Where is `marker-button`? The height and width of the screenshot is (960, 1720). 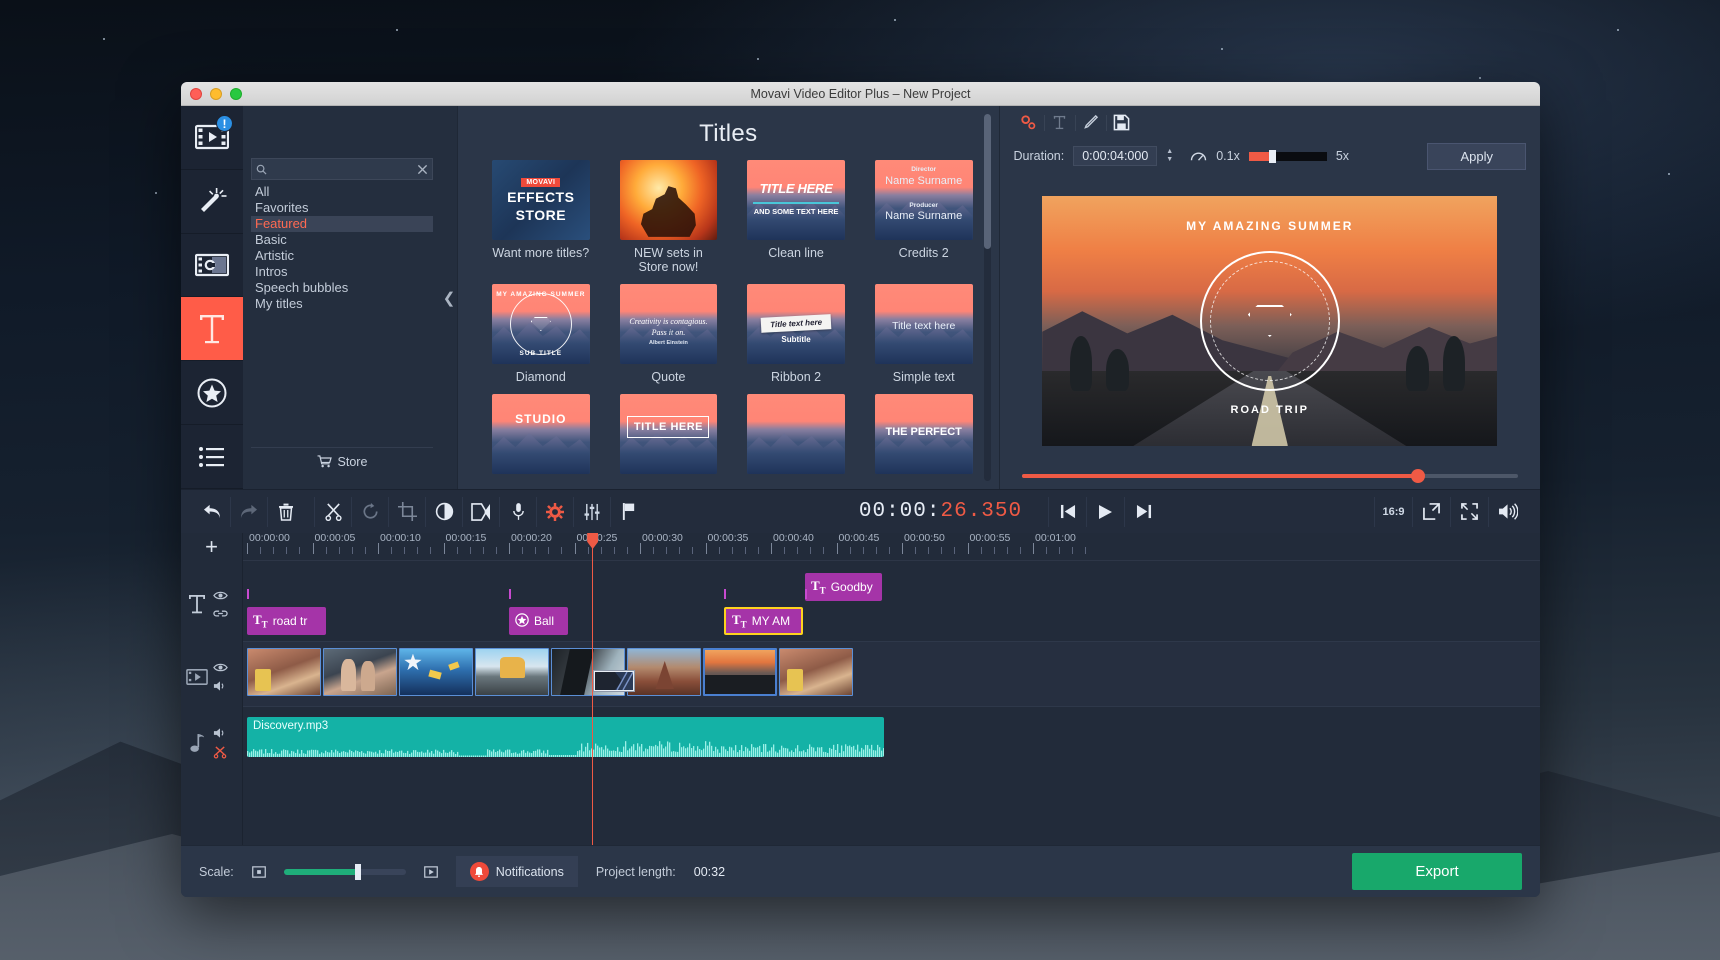
marker-button is located at coordinates (628, 511).